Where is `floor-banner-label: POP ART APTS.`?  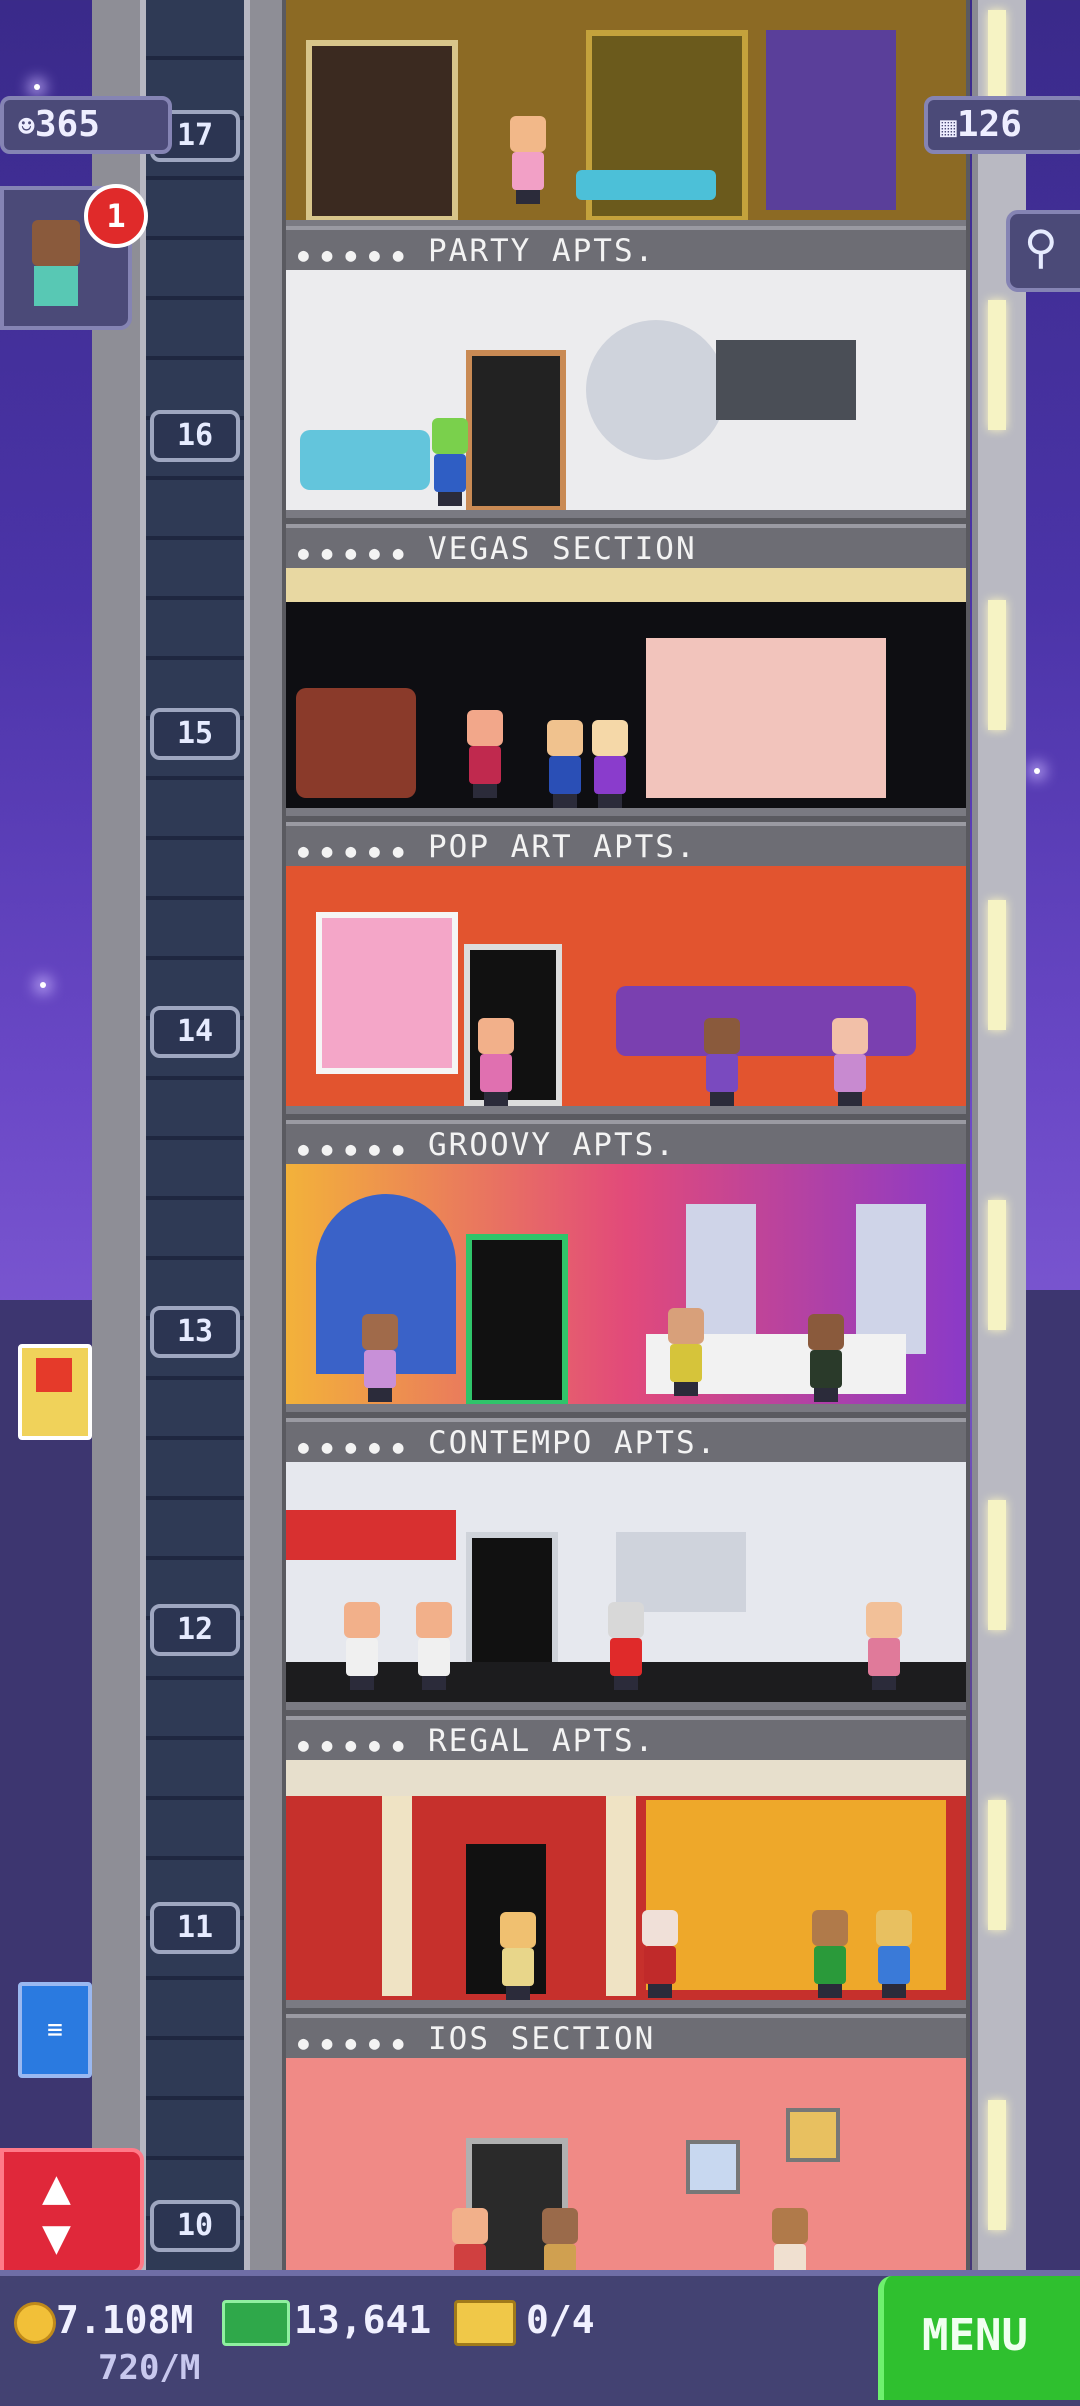 floor-banner-label: POP ART APTS. is located at coordinates (562, 847).